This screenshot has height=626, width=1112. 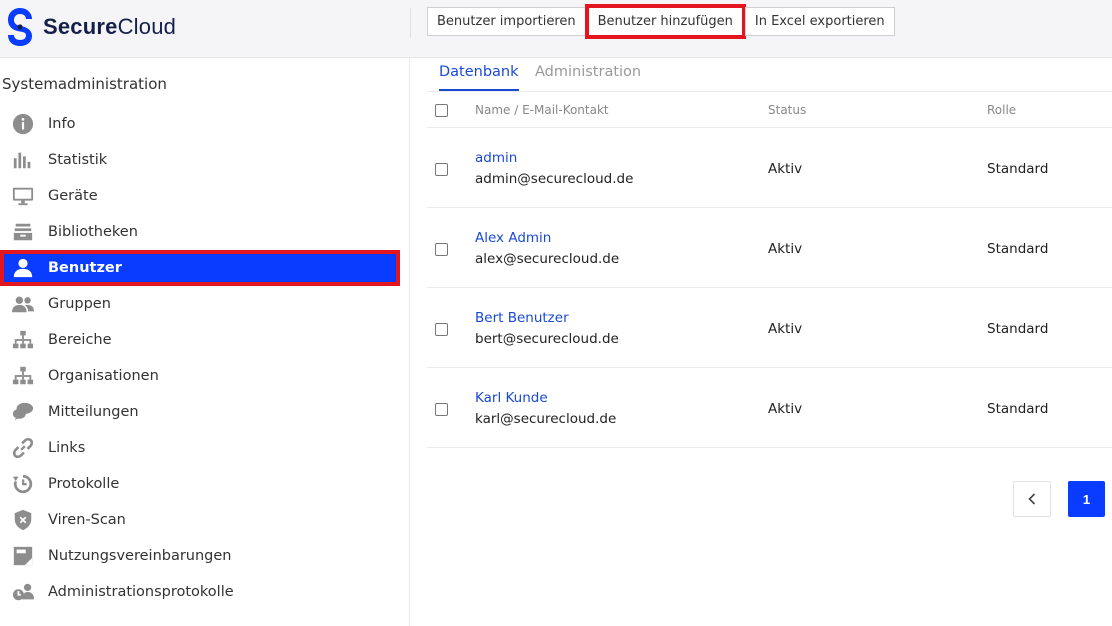 I want to click on group-icon, so click(x=23, y=304).